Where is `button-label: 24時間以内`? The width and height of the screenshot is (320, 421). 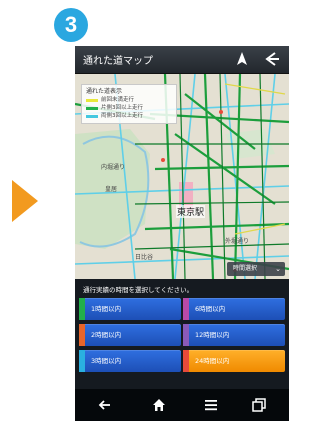
button-label: 24時間以内 is located at coordinates (212, 361).